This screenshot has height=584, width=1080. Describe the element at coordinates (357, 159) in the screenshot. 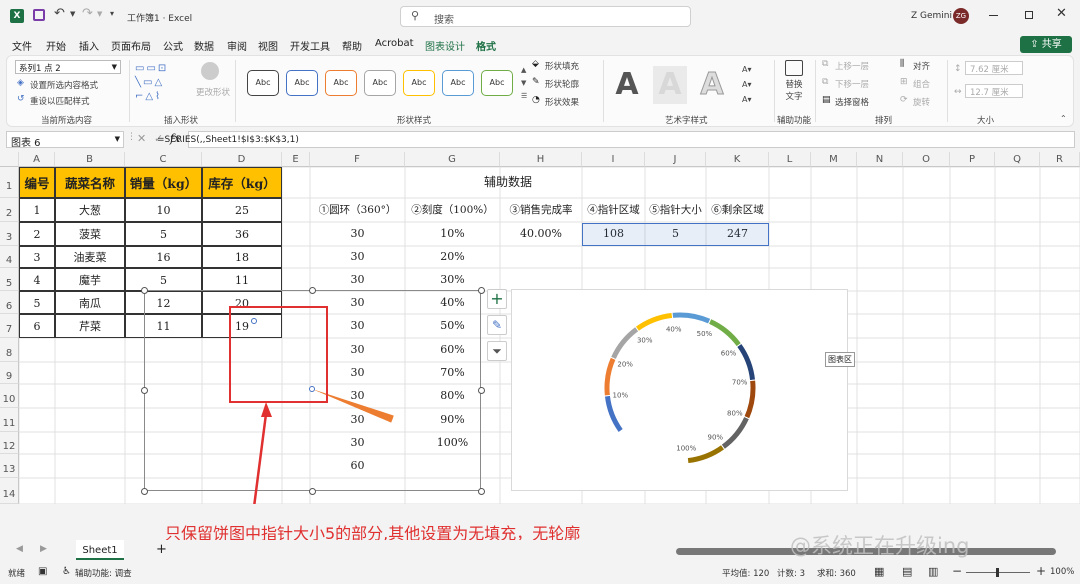

I see `column-header: F` at that location.